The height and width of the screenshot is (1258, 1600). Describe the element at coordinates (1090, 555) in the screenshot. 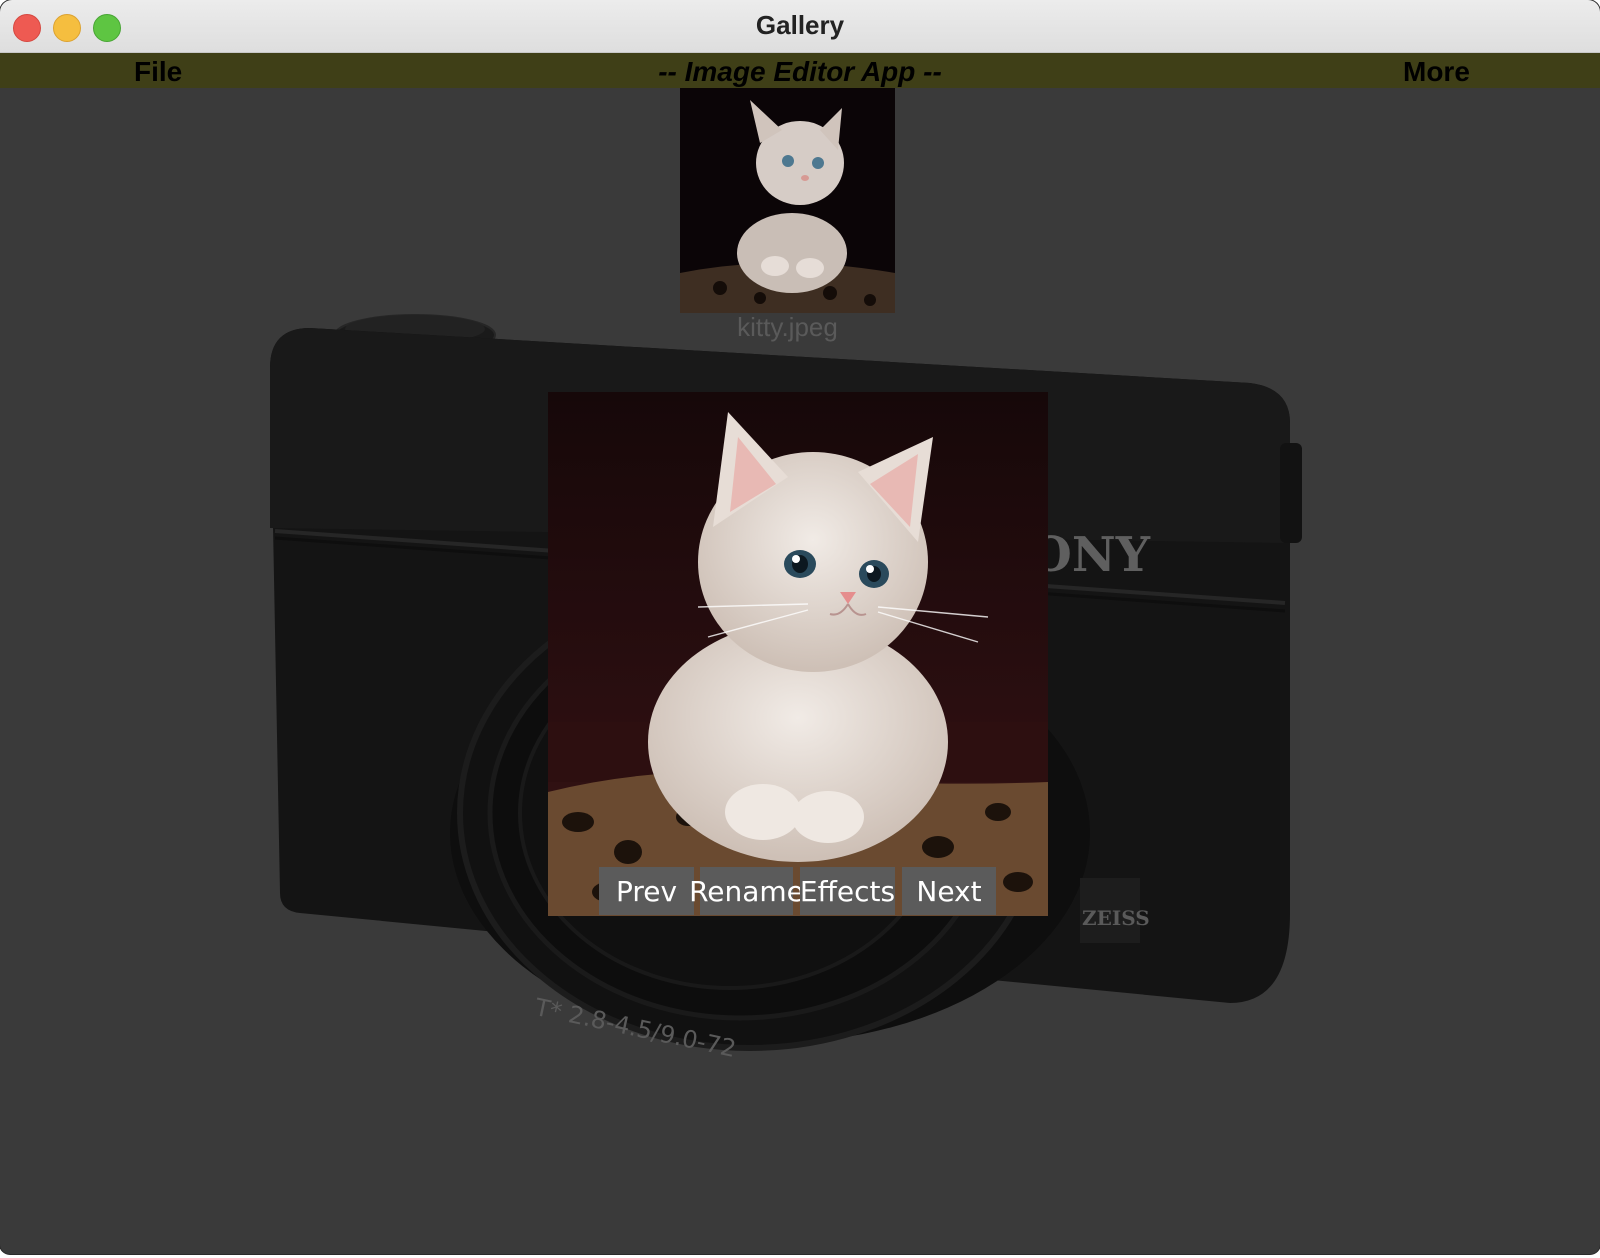

I see `camera-brand-text: ONY` at that location.